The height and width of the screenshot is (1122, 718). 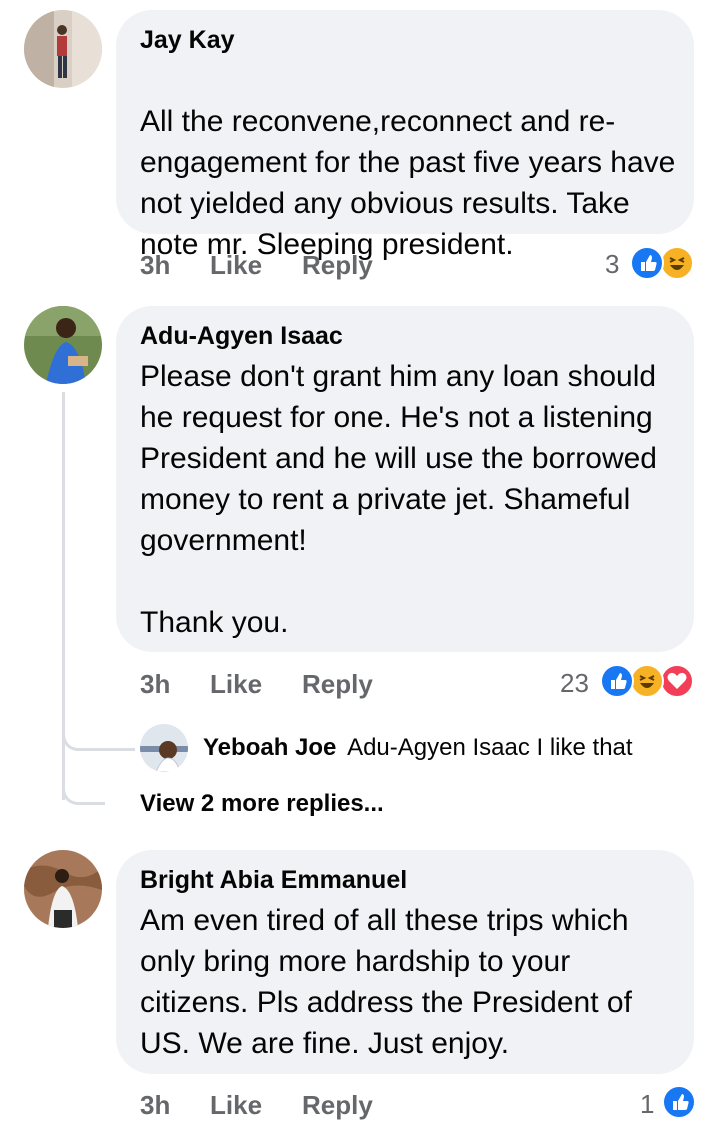 What do you see at coordinates (273, 880) in the screenshot?
I see `comment-author: Bright Abia Emmanuel` at bounding box center [273, 880].